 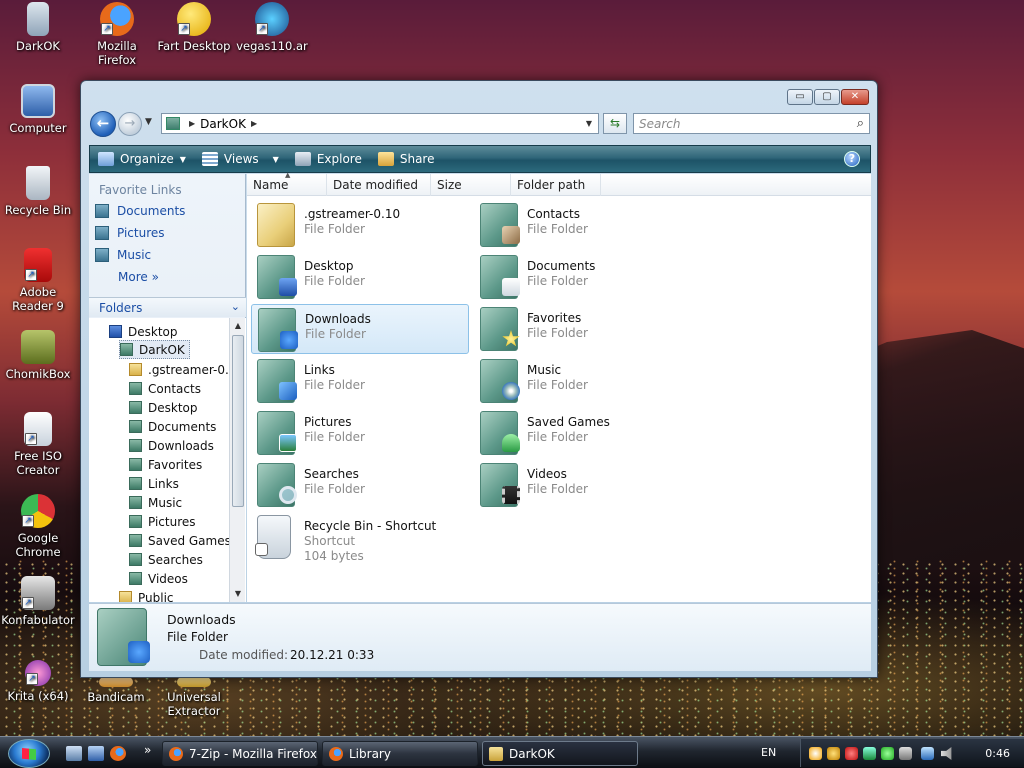 What do you see at coordinates (827, 97) in the screenshot?
I see `maximize-button: ▢` at bounding box center [827, 97].